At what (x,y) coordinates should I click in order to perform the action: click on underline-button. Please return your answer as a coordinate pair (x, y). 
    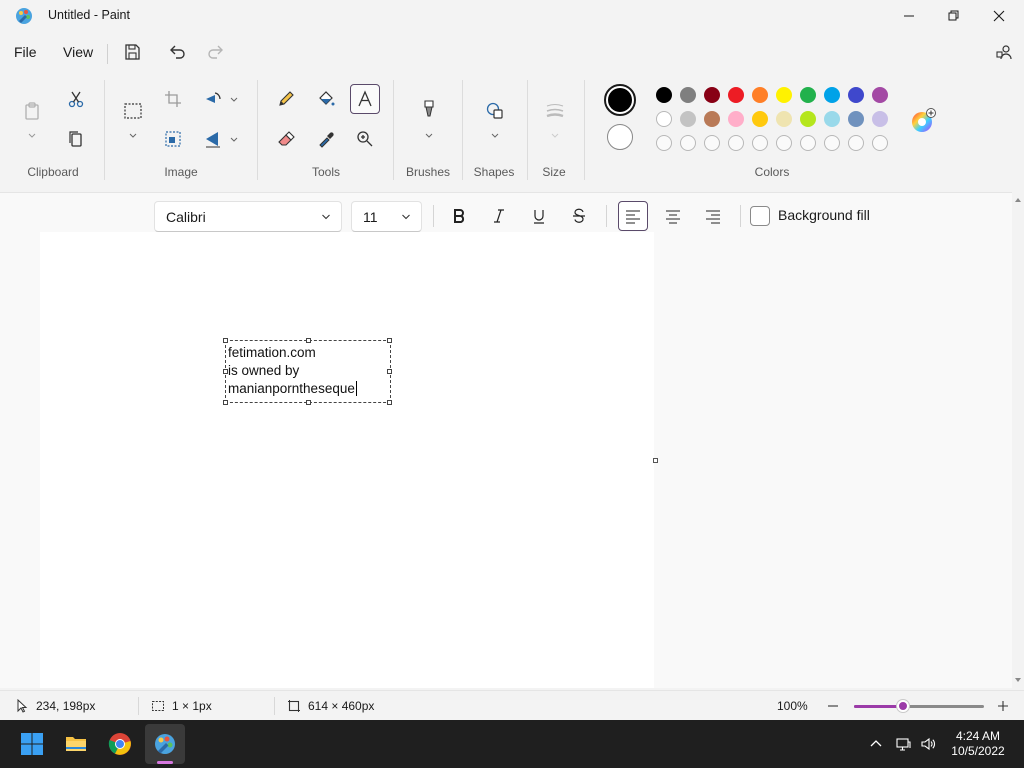
    Looking at the image, I should click on (539, 216).